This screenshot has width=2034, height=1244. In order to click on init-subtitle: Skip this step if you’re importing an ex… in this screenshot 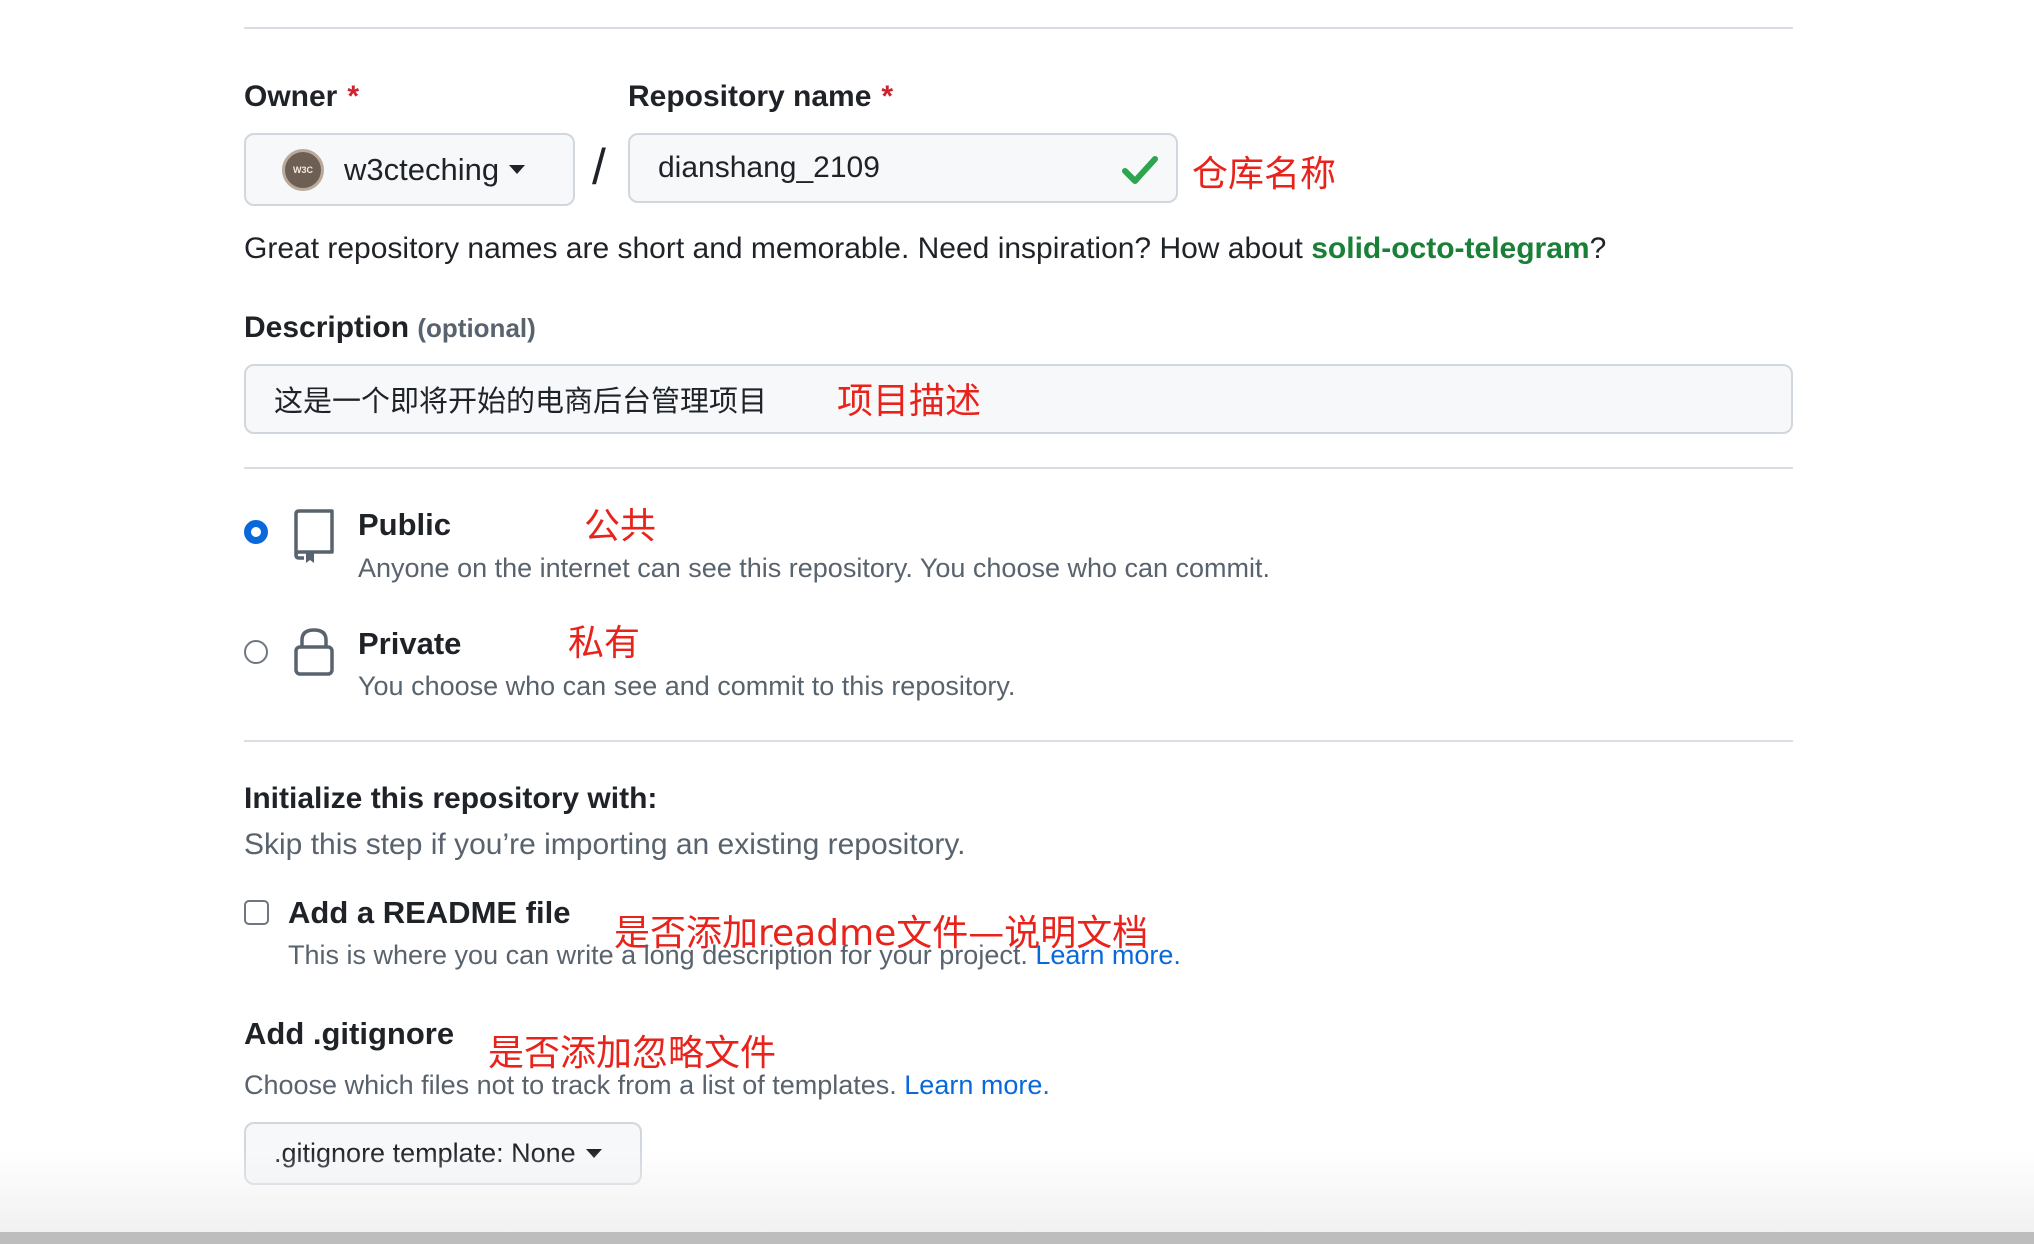, I will do `click(605, 844)`.